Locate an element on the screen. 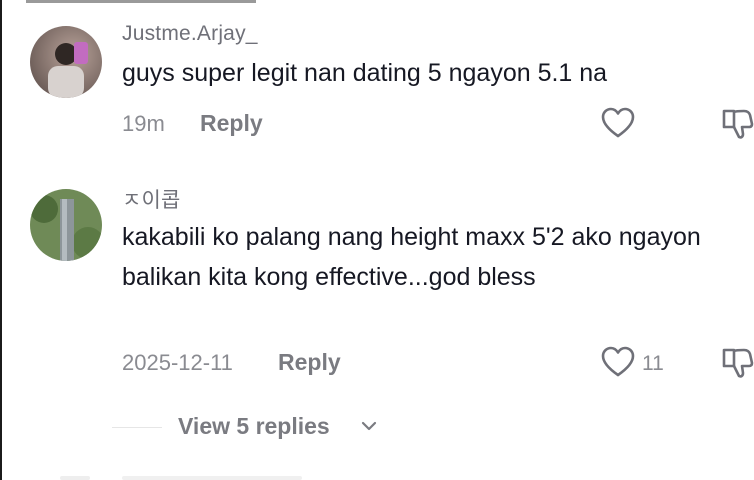 This screenshot has height=480, width=754. comment-username: ㅈ이콥 is located at coordinates (151, 199).